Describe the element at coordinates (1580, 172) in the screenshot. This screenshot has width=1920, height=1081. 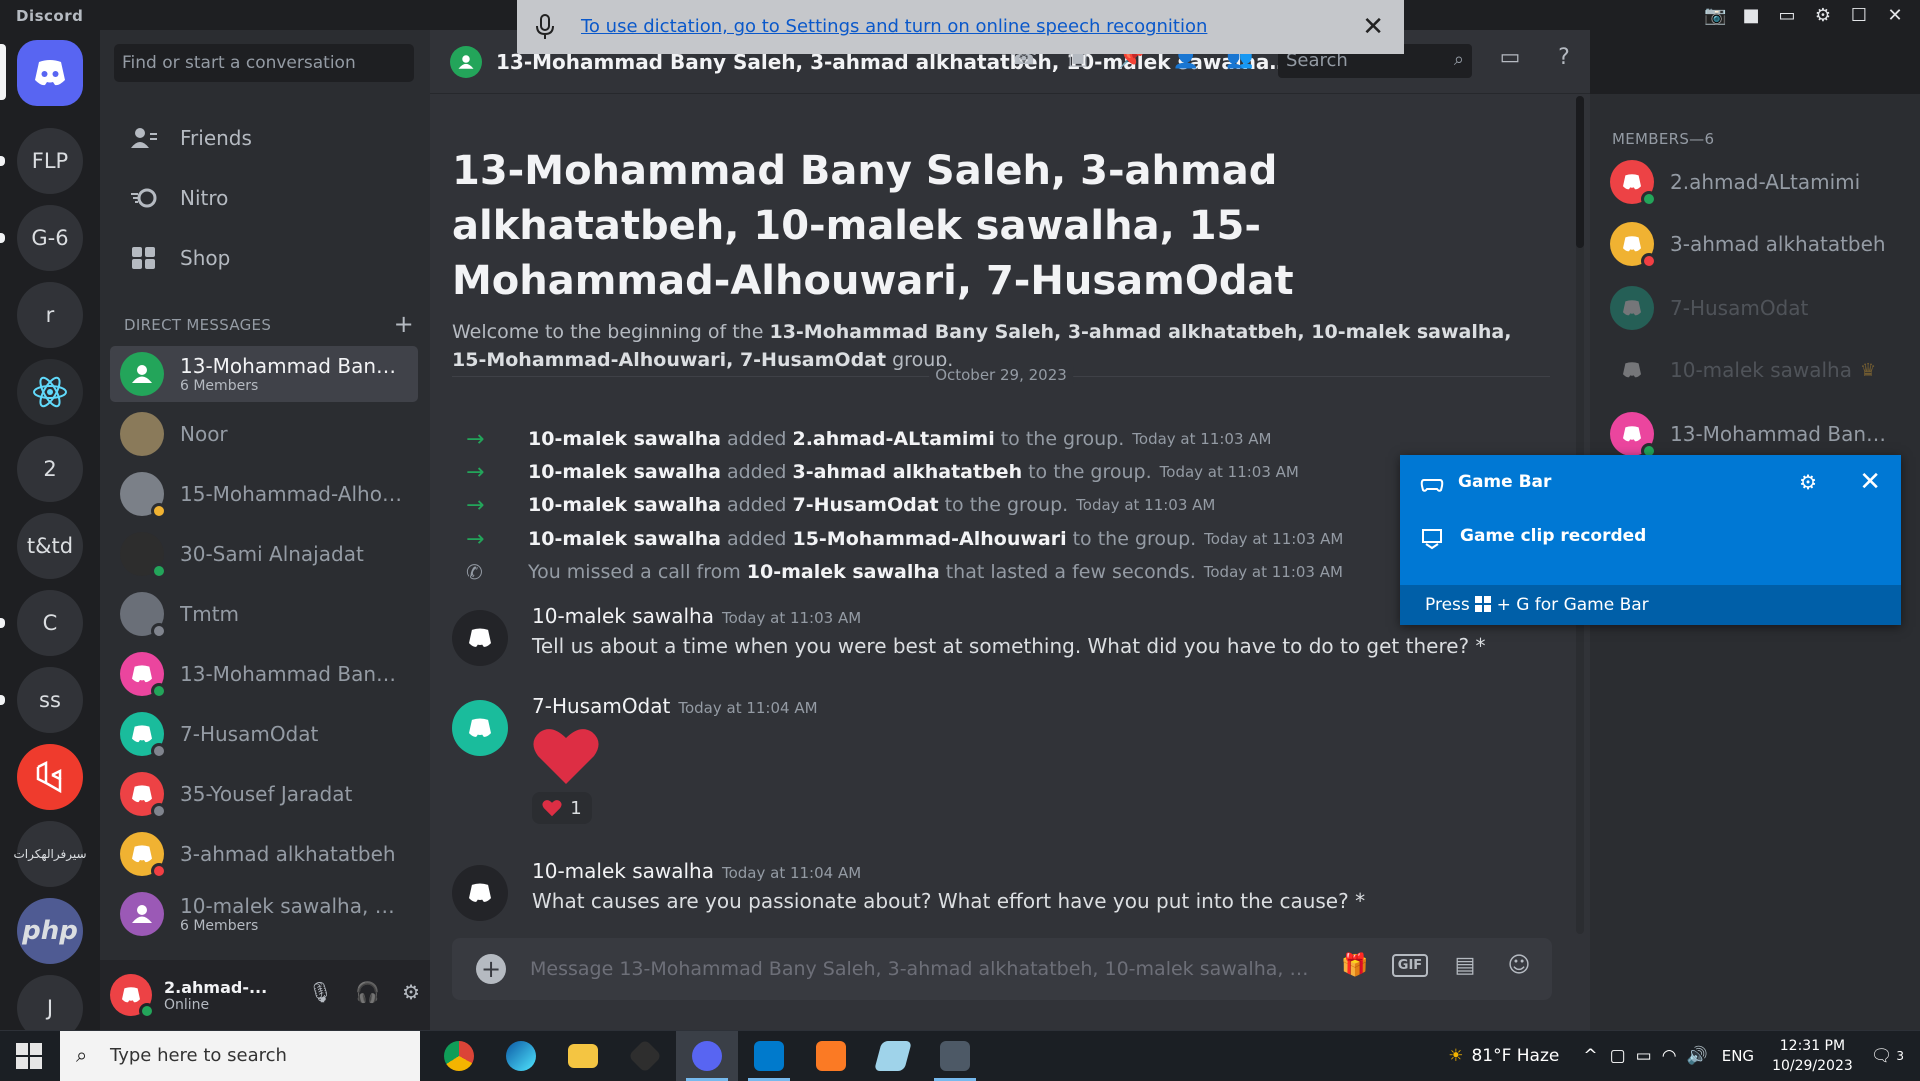
I see `scrollbar-thumb` at that location.